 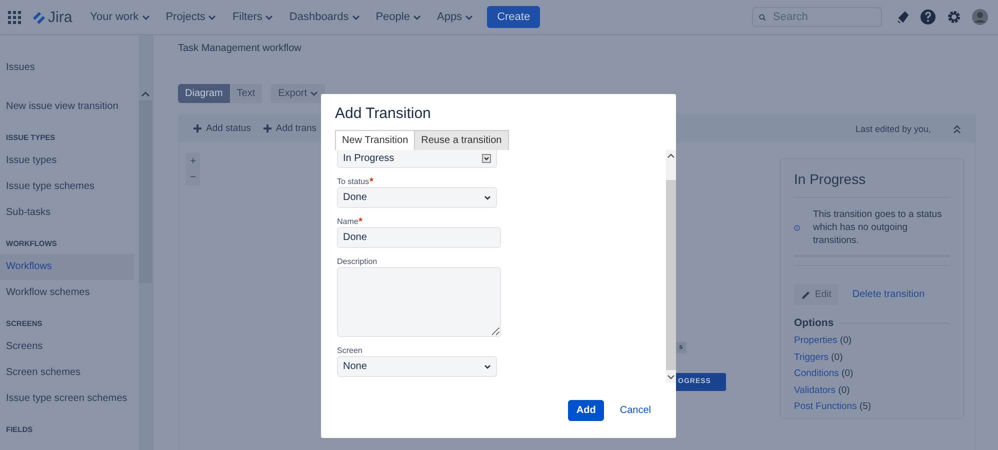 What do you see at coordinates (324, 17) in the screenshot?
I see `nav-menu: Dashboards` at bounding box center [324, 17].